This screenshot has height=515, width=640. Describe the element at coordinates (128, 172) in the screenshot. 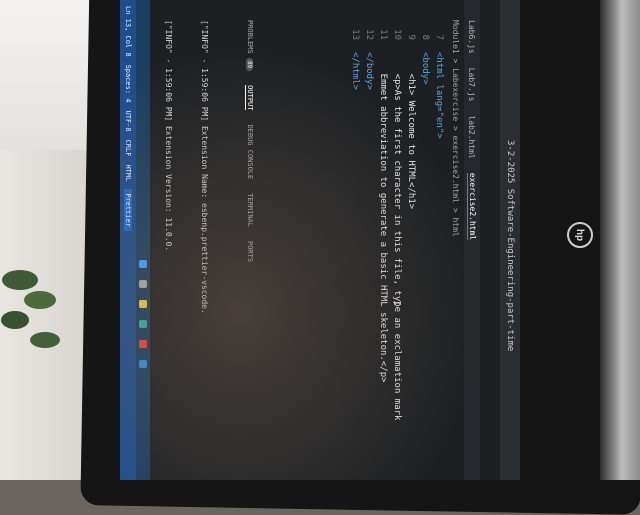

I see `language-mode: HTML` at that location.